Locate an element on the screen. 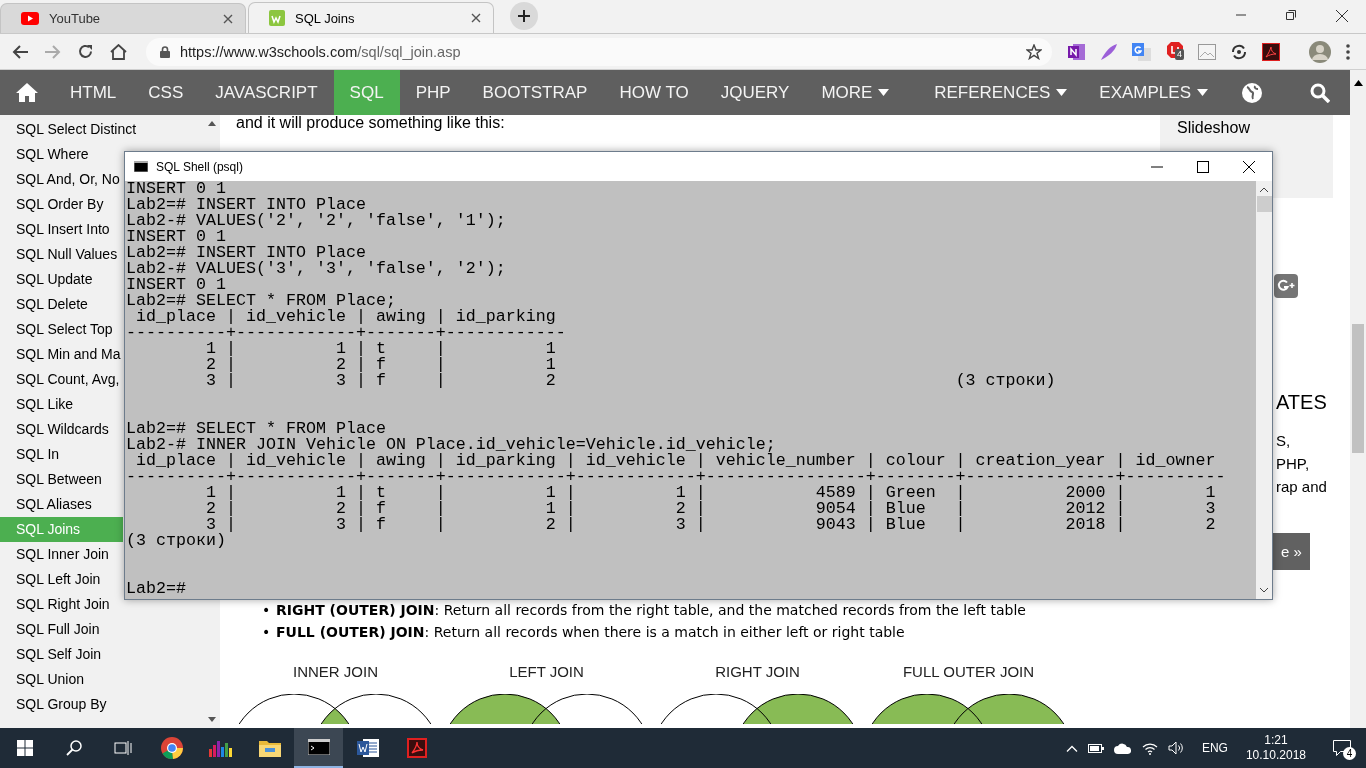  diagram-label: LEFT JOIN is located at coordinates (546, 672).